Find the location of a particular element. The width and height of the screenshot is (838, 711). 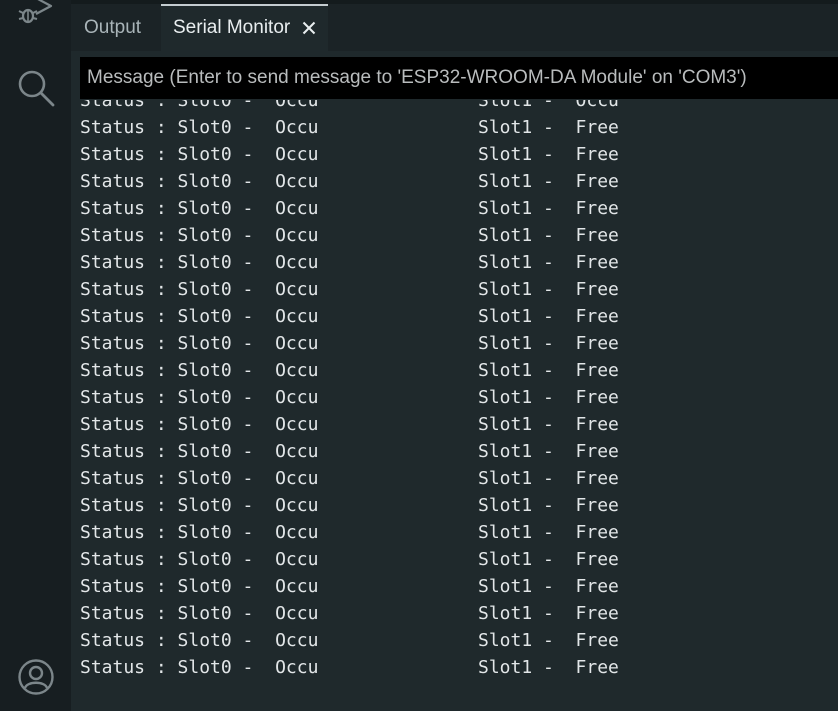

serial-line-slot1: Slot1 - Occu is located at coordinates (548, 105).